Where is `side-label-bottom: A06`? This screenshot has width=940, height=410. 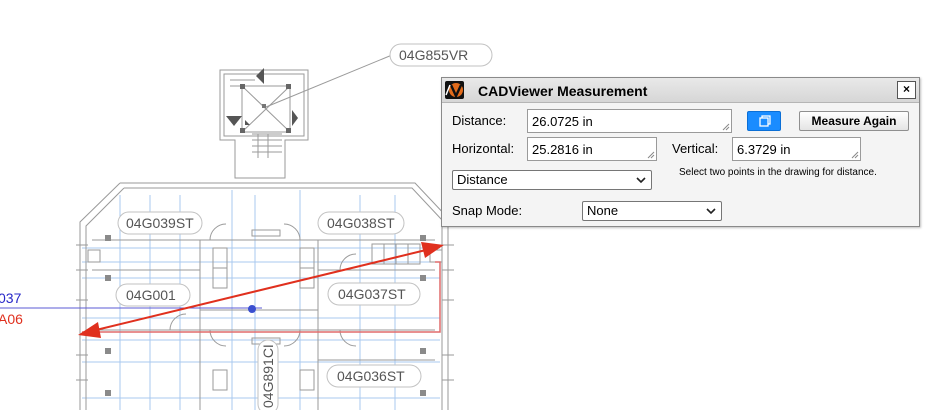 side-label-bottom: A06 is located at coordinates (11, 319).